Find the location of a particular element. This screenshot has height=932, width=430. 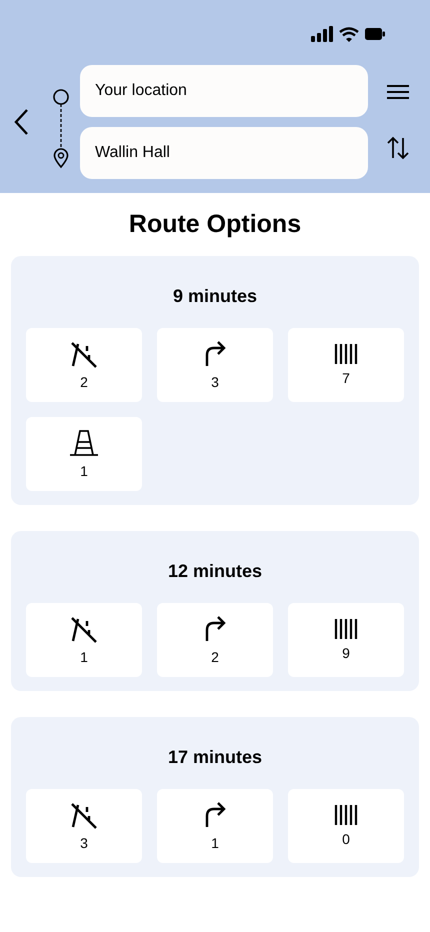

back-button is located at coordinates (21, 122).